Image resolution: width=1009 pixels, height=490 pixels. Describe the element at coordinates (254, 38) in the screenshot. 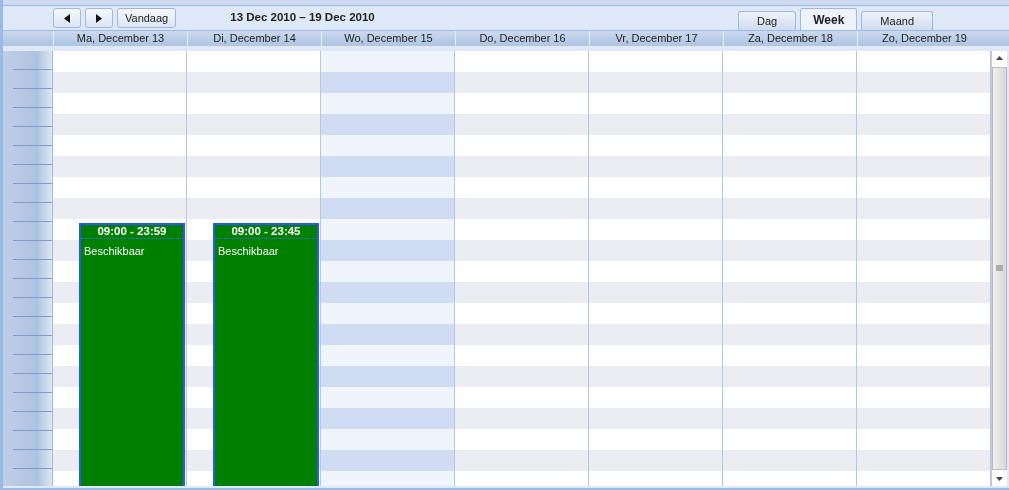

I see `day-header: Di, December 14` at that location.